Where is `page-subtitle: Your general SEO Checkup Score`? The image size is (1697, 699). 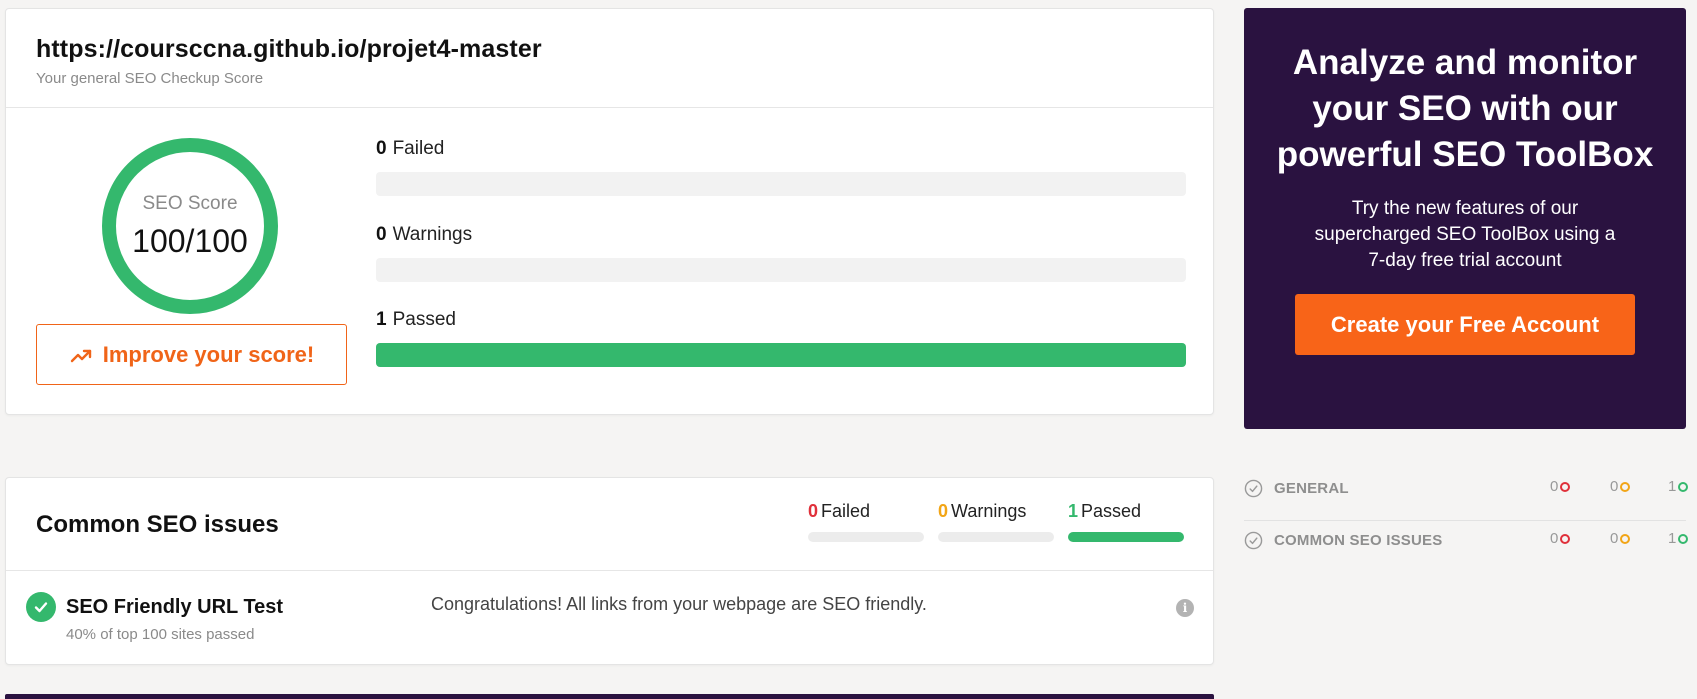
page-subtitle: Your general SEO Checkup Score is located at coordinates (150, 78).